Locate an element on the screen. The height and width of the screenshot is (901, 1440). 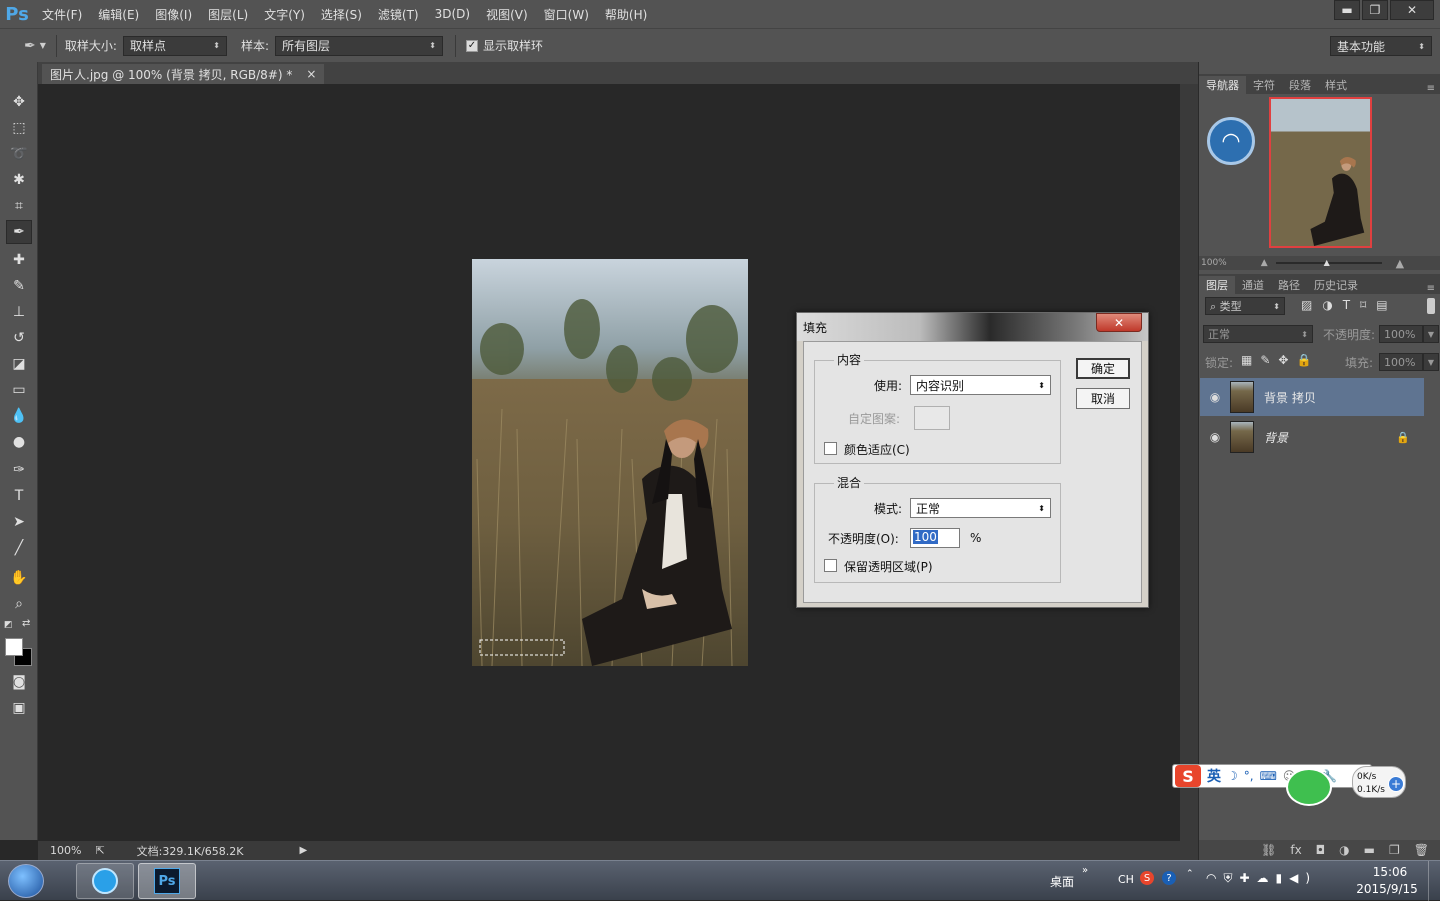
type-tool-icon: T is located at coordinates (19, 496).